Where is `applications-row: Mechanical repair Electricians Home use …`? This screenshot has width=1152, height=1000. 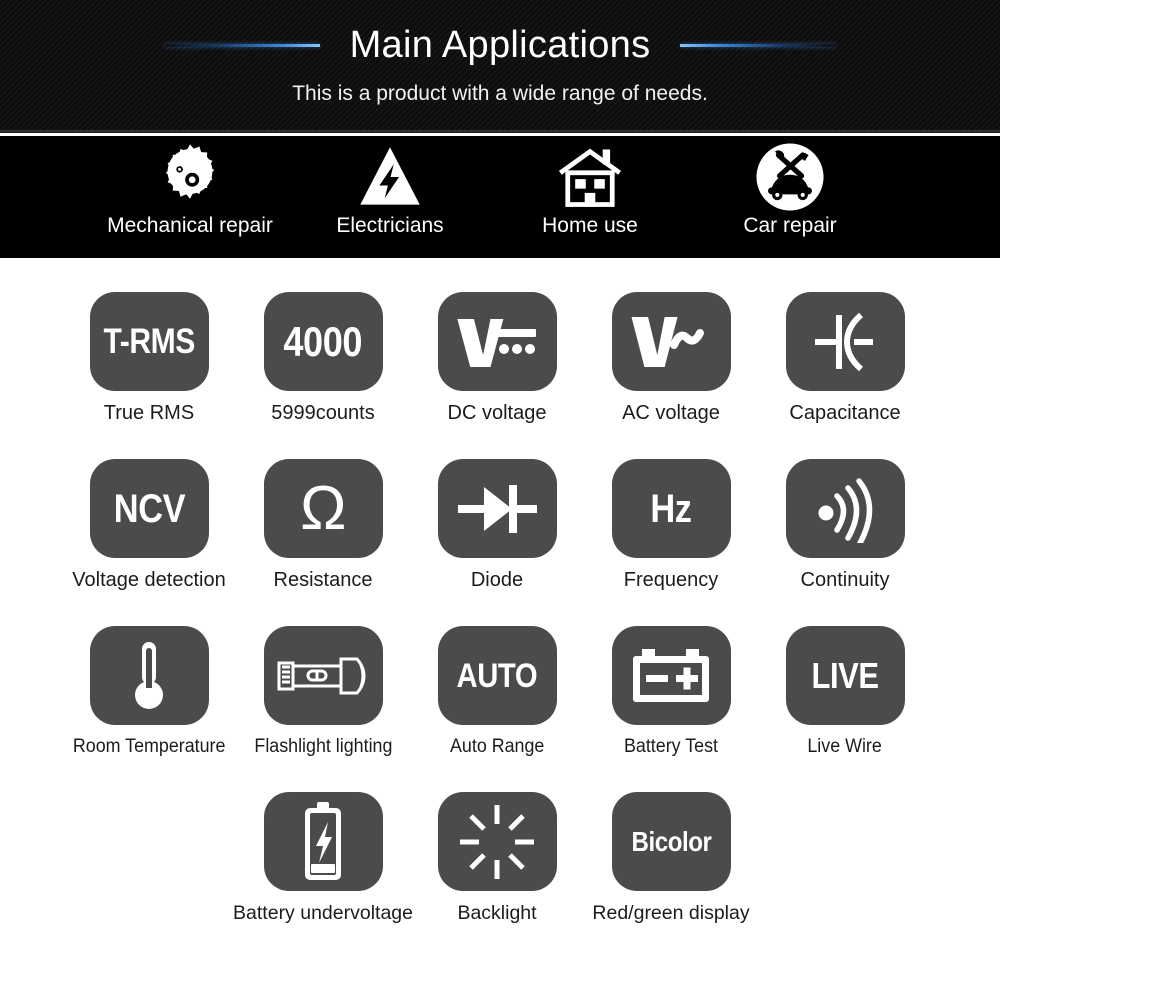
applications-row: Mechanical repair Electricians Home use … is located at coordinates (520, 197).